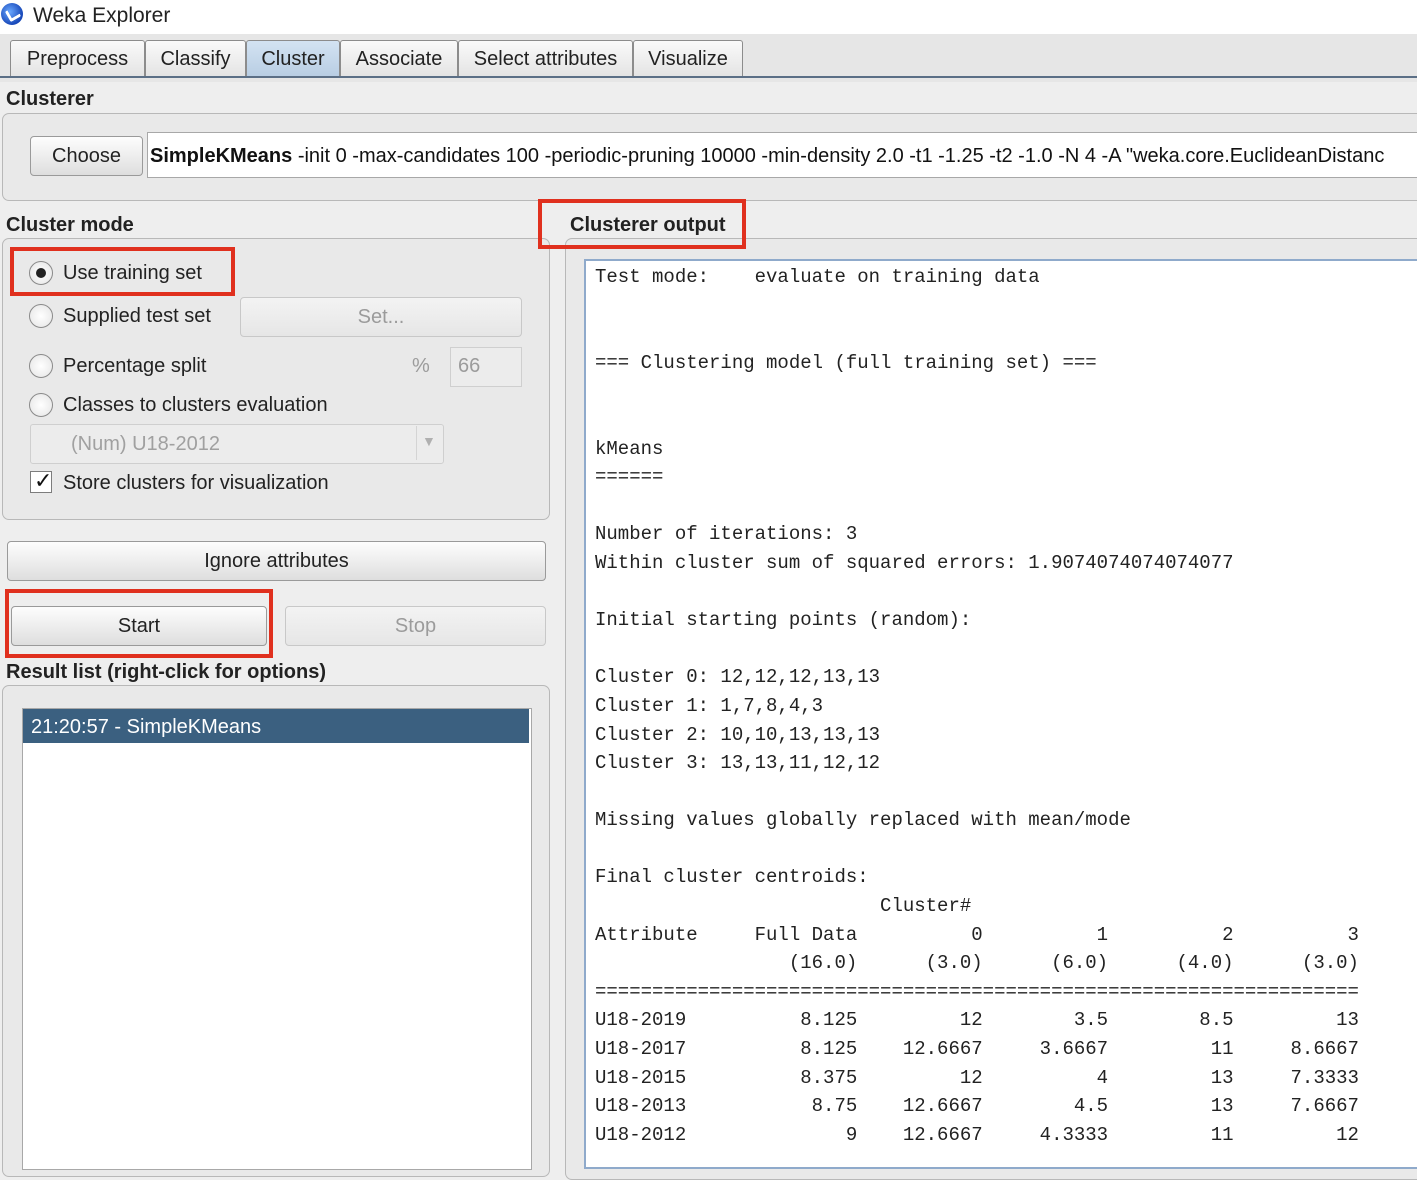 The image size is (1417, 1180). I want to click on store-clusters-label: Store clusters for visualization, so click(196, 483).